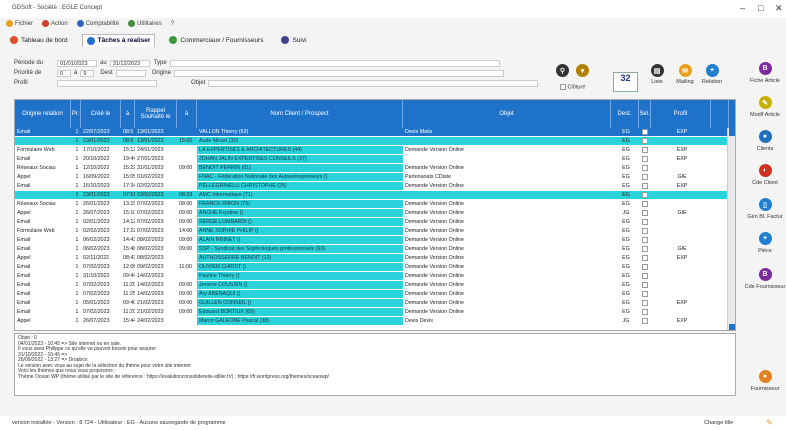 The width and height of the screenshot is (786, 430). I want to click on col-cree: Créé le, so click(101, 114).